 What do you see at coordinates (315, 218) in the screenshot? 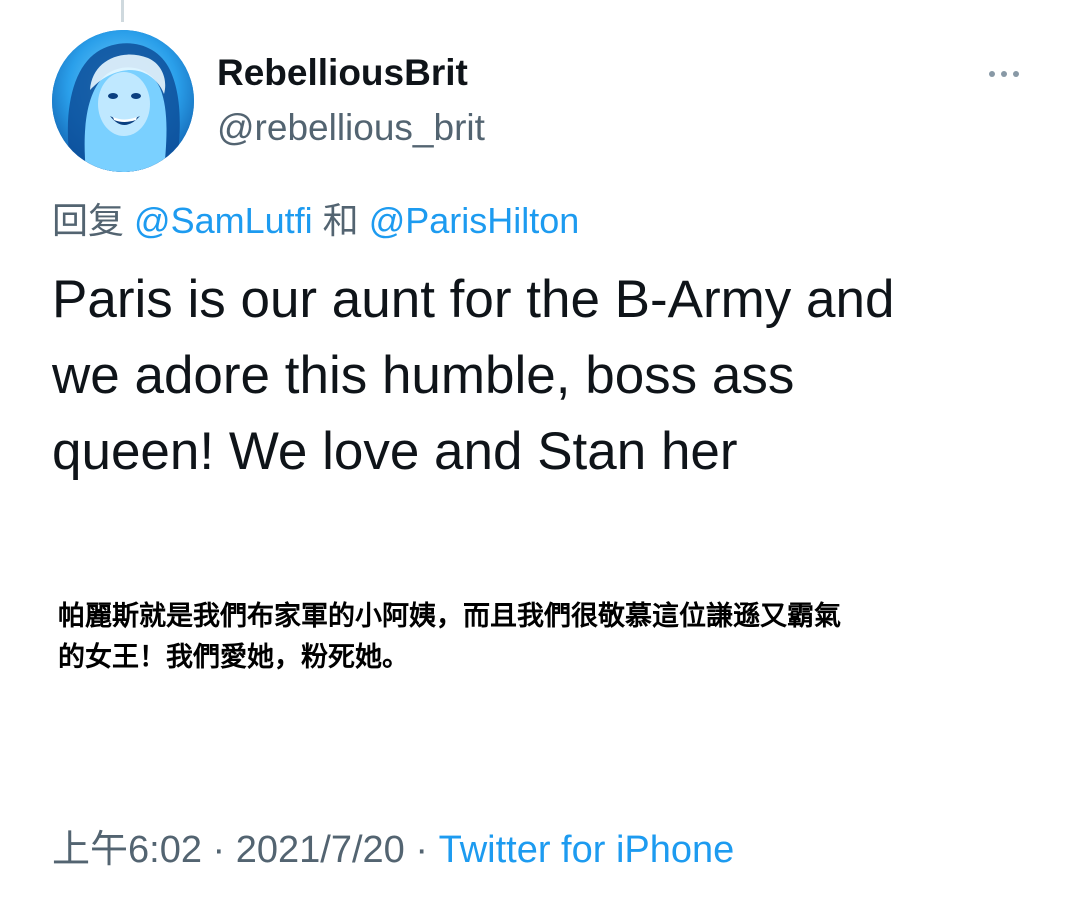
I see `replying-to: 回复 @SamLutfi 和 @ParisHilton` at bounding box center [315, 218].